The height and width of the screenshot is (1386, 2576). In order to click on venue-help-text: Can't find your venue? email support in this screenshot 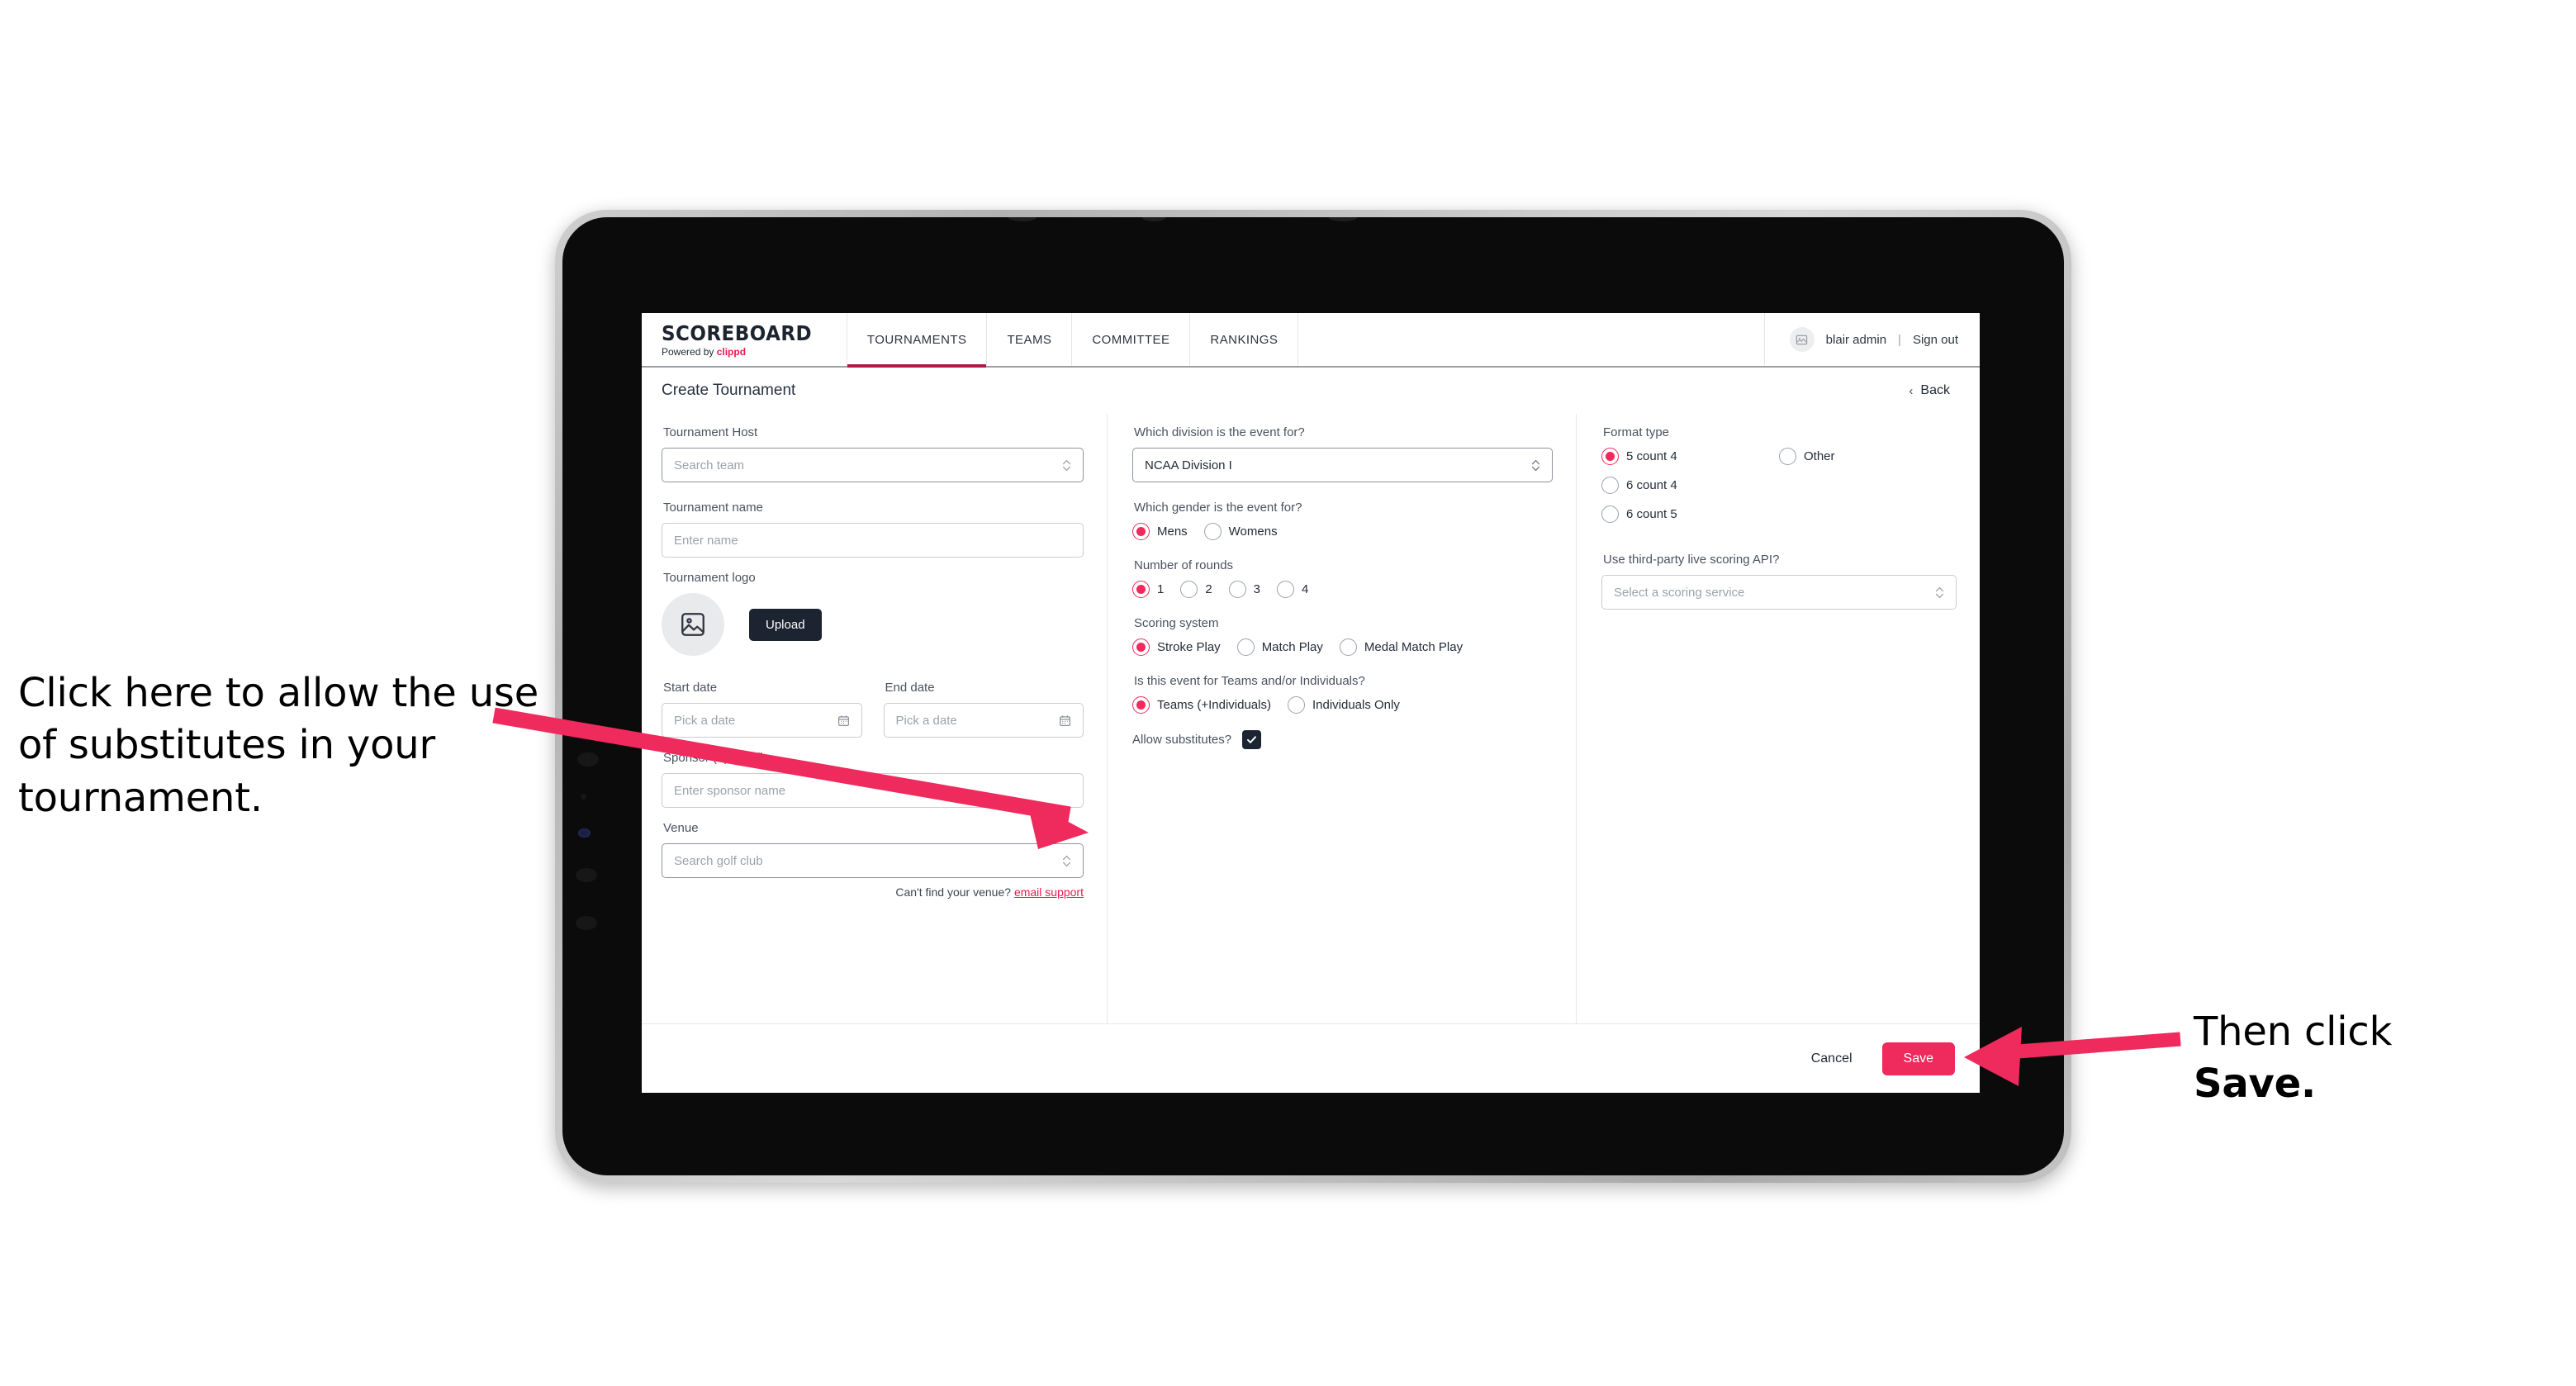, I will do `click(873, 892)`.